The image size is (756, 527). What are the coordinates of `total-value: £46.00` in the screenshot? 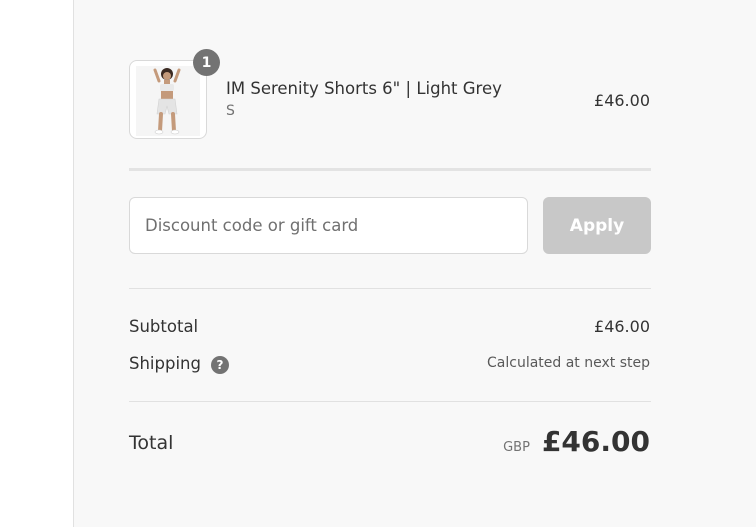 It's located at (595, 441).